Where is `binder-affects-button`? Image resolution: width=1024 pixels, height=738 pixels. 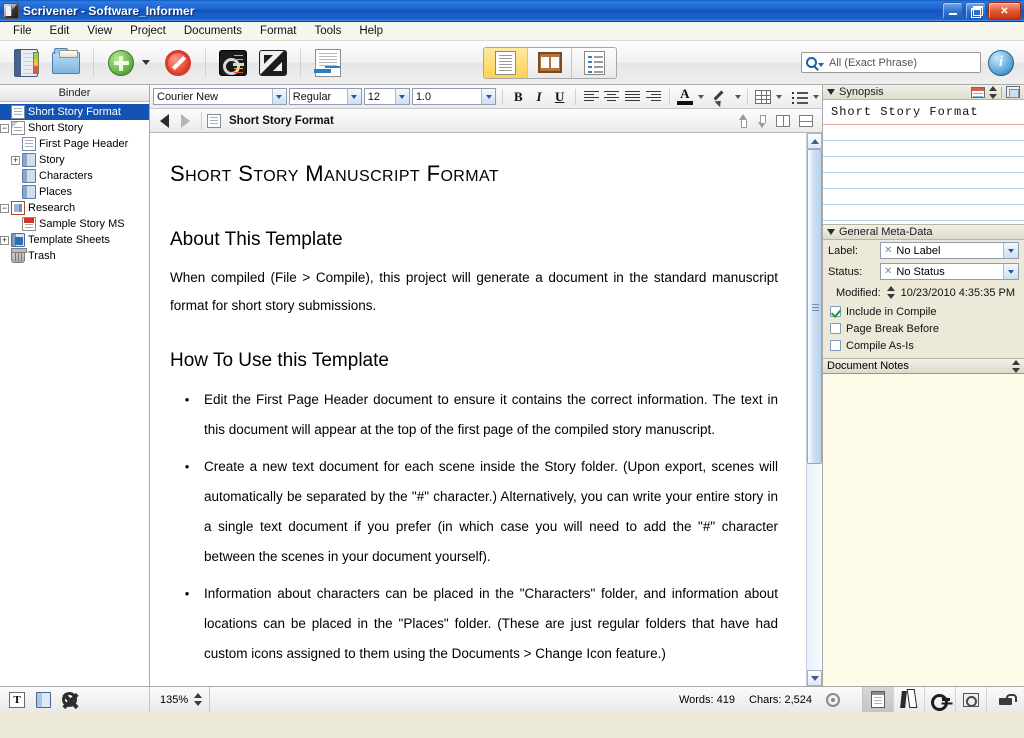 binder-affects-button is located at coordinates (43, 700).